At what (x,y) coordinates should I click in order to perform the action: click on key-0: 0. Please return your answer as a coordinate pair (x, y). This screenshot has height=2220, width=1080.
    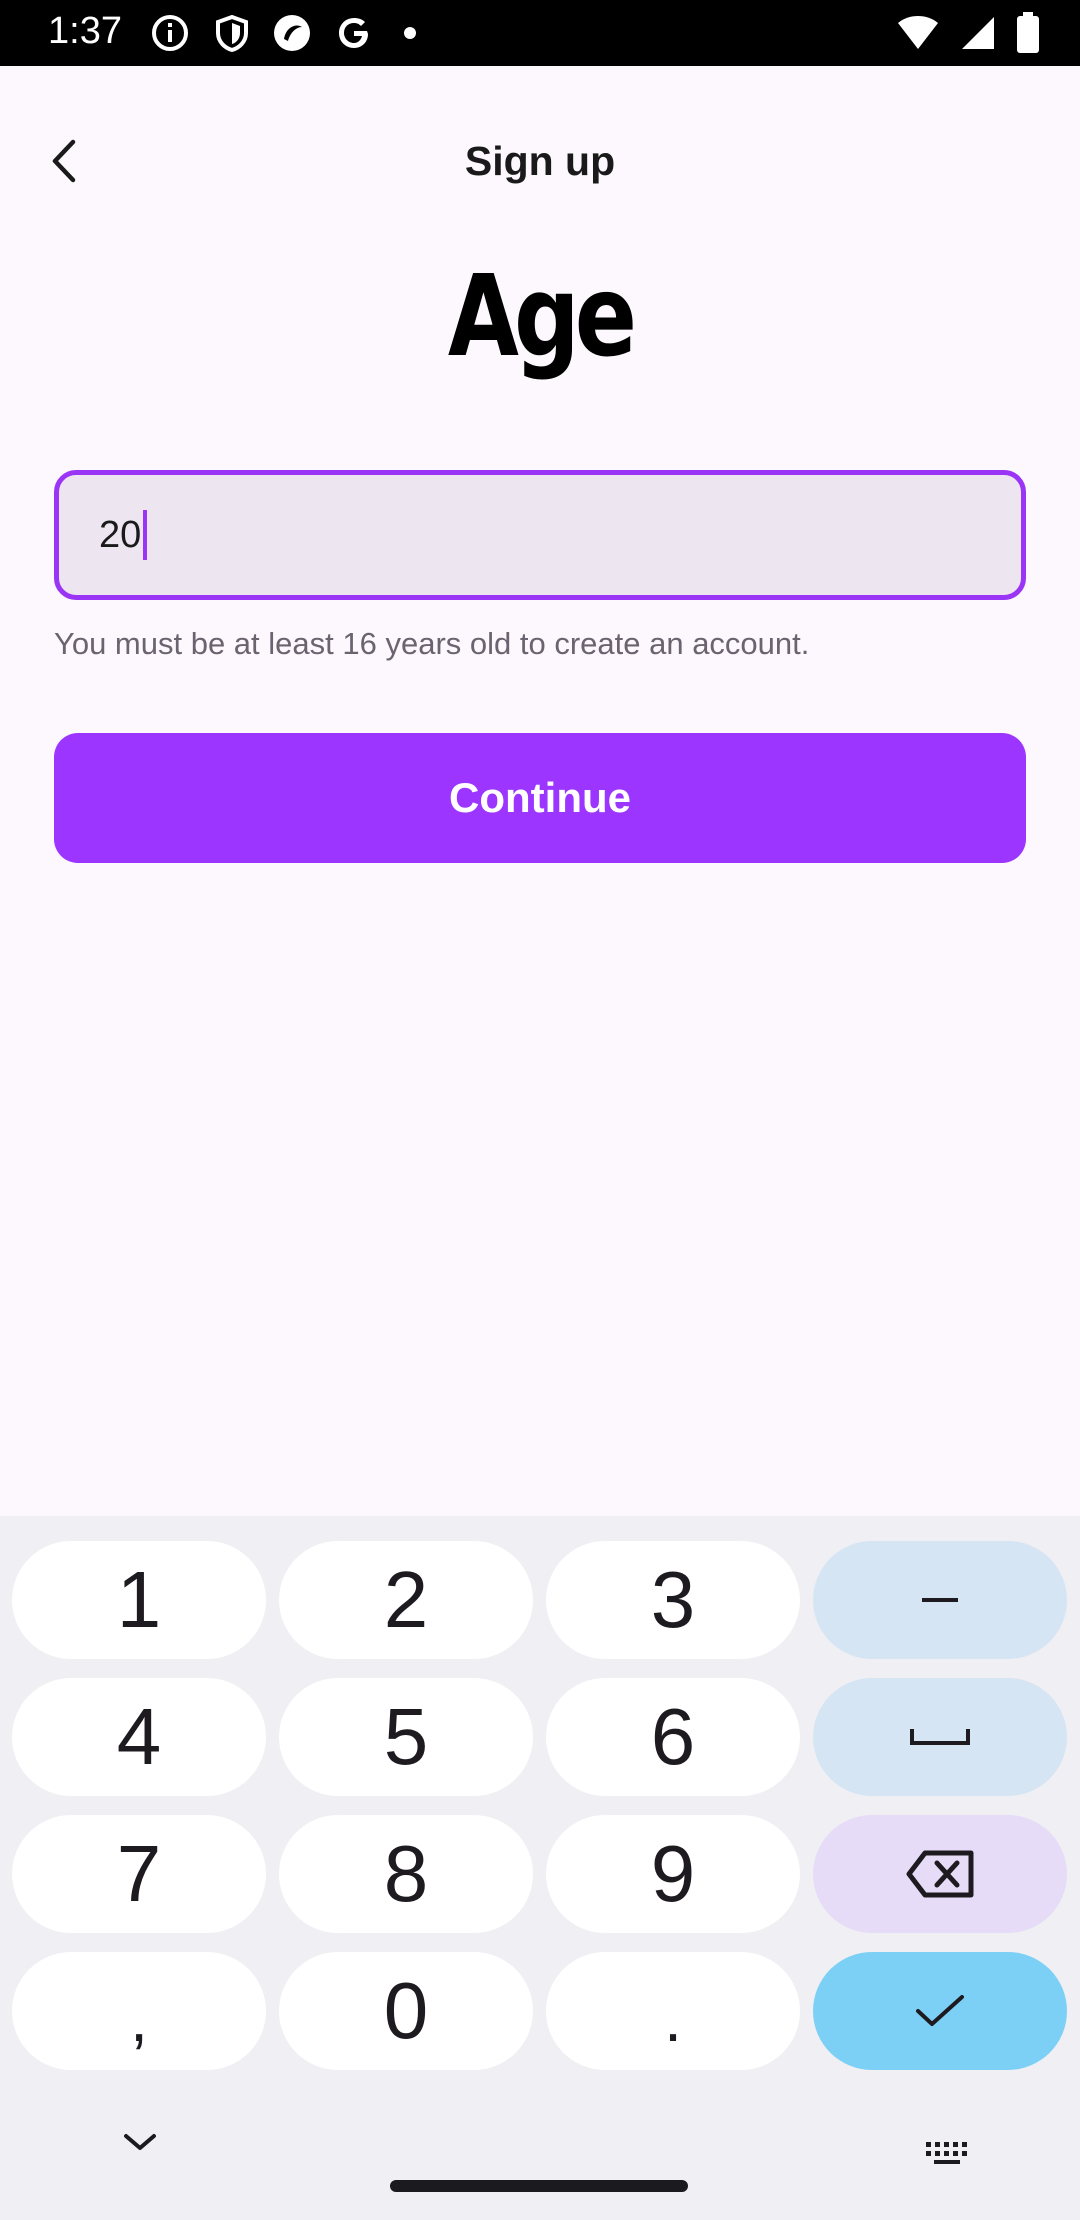
    Looking at the image, I should click on (406, 2011).